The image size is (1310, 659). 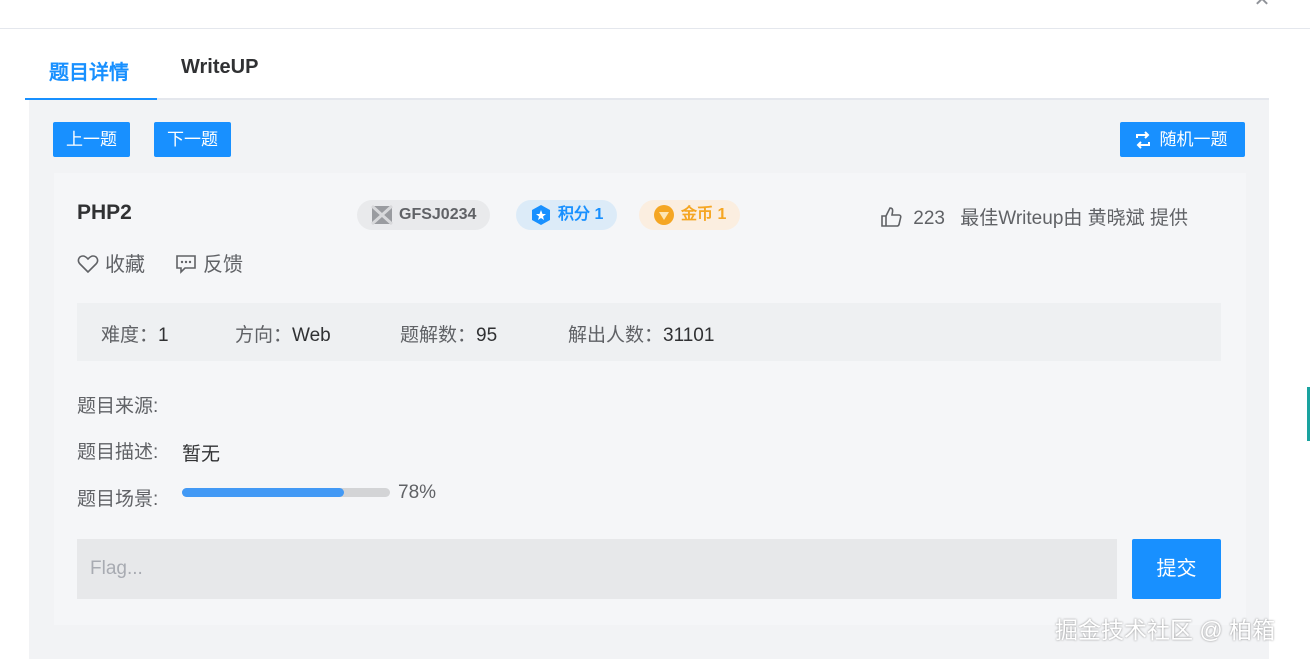 I want to click on challenge-title: PHP2, so click(x=104, y=212).